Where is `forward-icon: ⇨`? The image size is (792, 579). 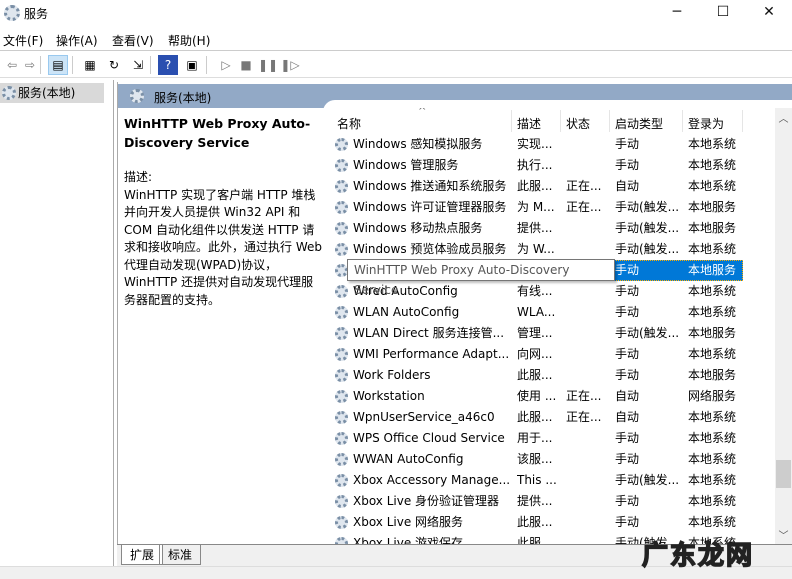
forward-icon: ⇨ is located at coordinates (30, 65).